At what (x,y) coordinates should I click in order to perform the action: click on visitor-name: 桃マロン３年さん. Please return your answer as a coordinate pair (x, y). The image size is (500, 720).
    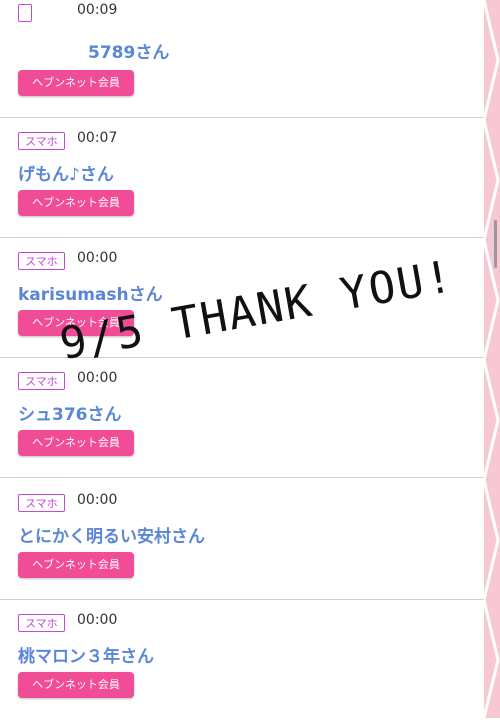
    Looking at the image, I should click on (86, 654).